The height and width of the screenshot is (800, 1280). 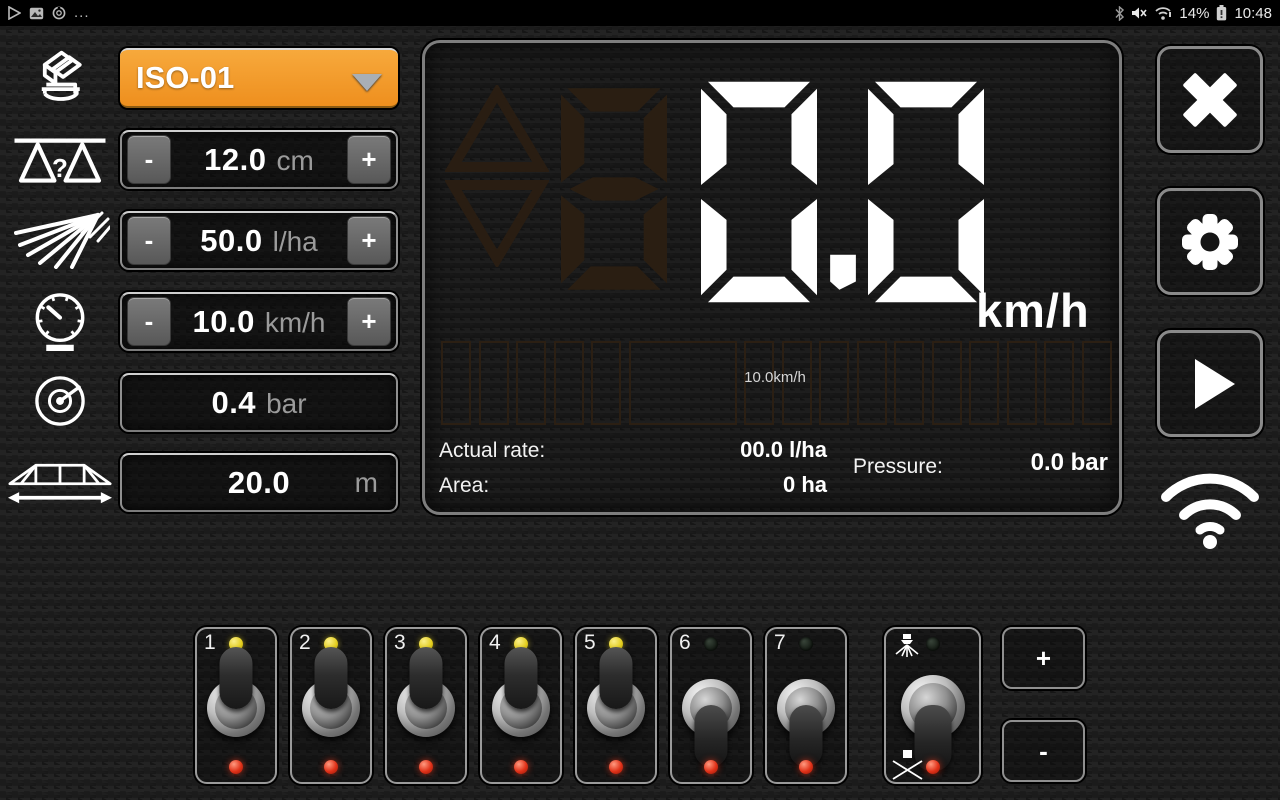 I want to click on working-width-unit: m, so click(x=366, y=482).